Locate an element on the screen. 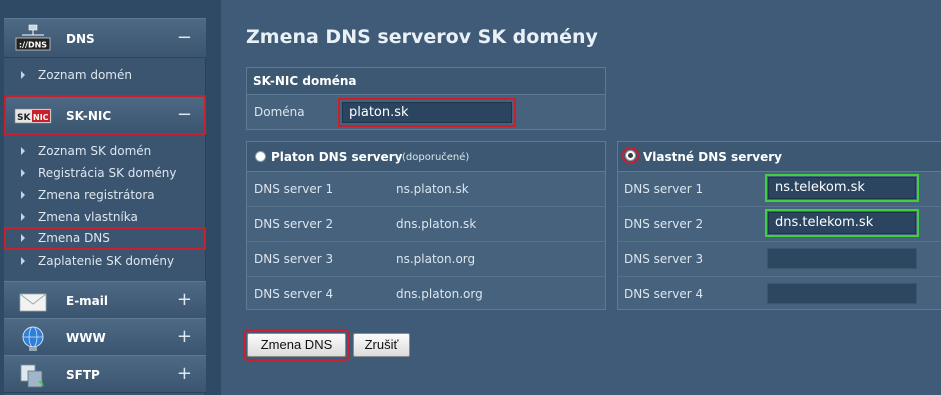 This screenshot has height=395, width=941. sidebar-item-zmena-vlastnika: Zmena vlastníka is located at coordinates (105, 217).